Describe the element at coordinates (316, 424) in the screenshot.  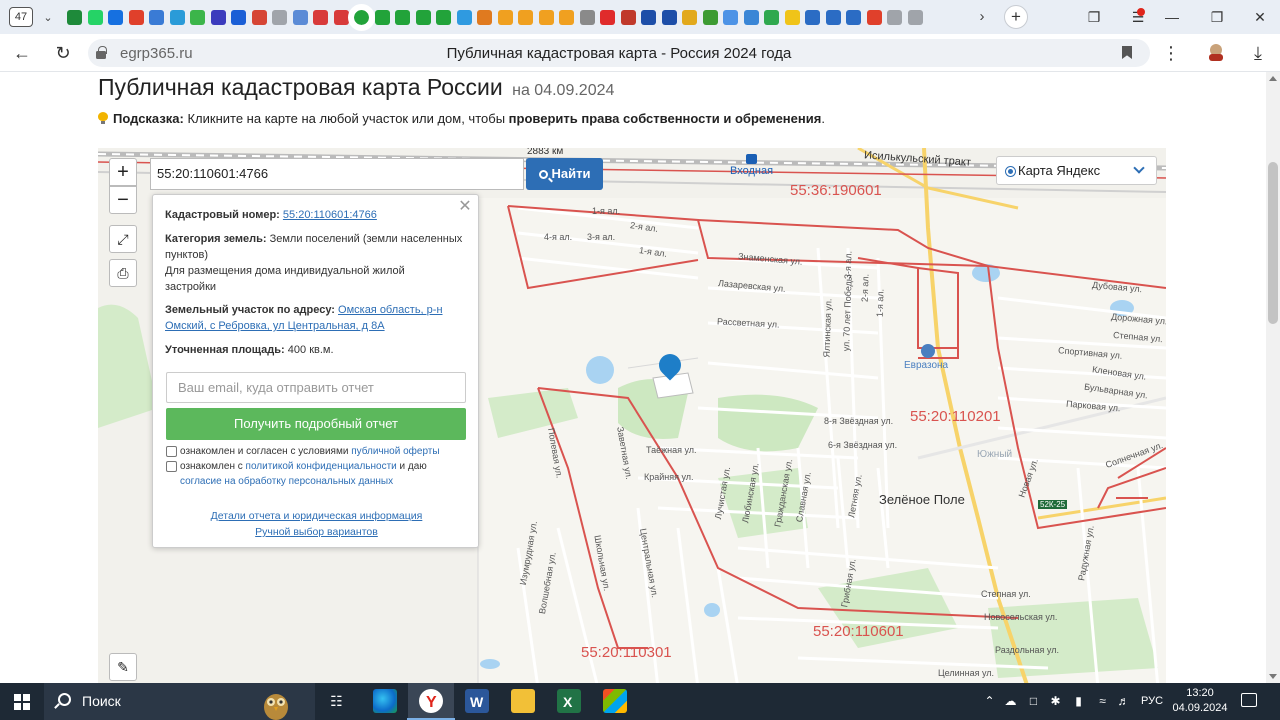
I see `get-report-button: Получить подробный отчет` at that location.